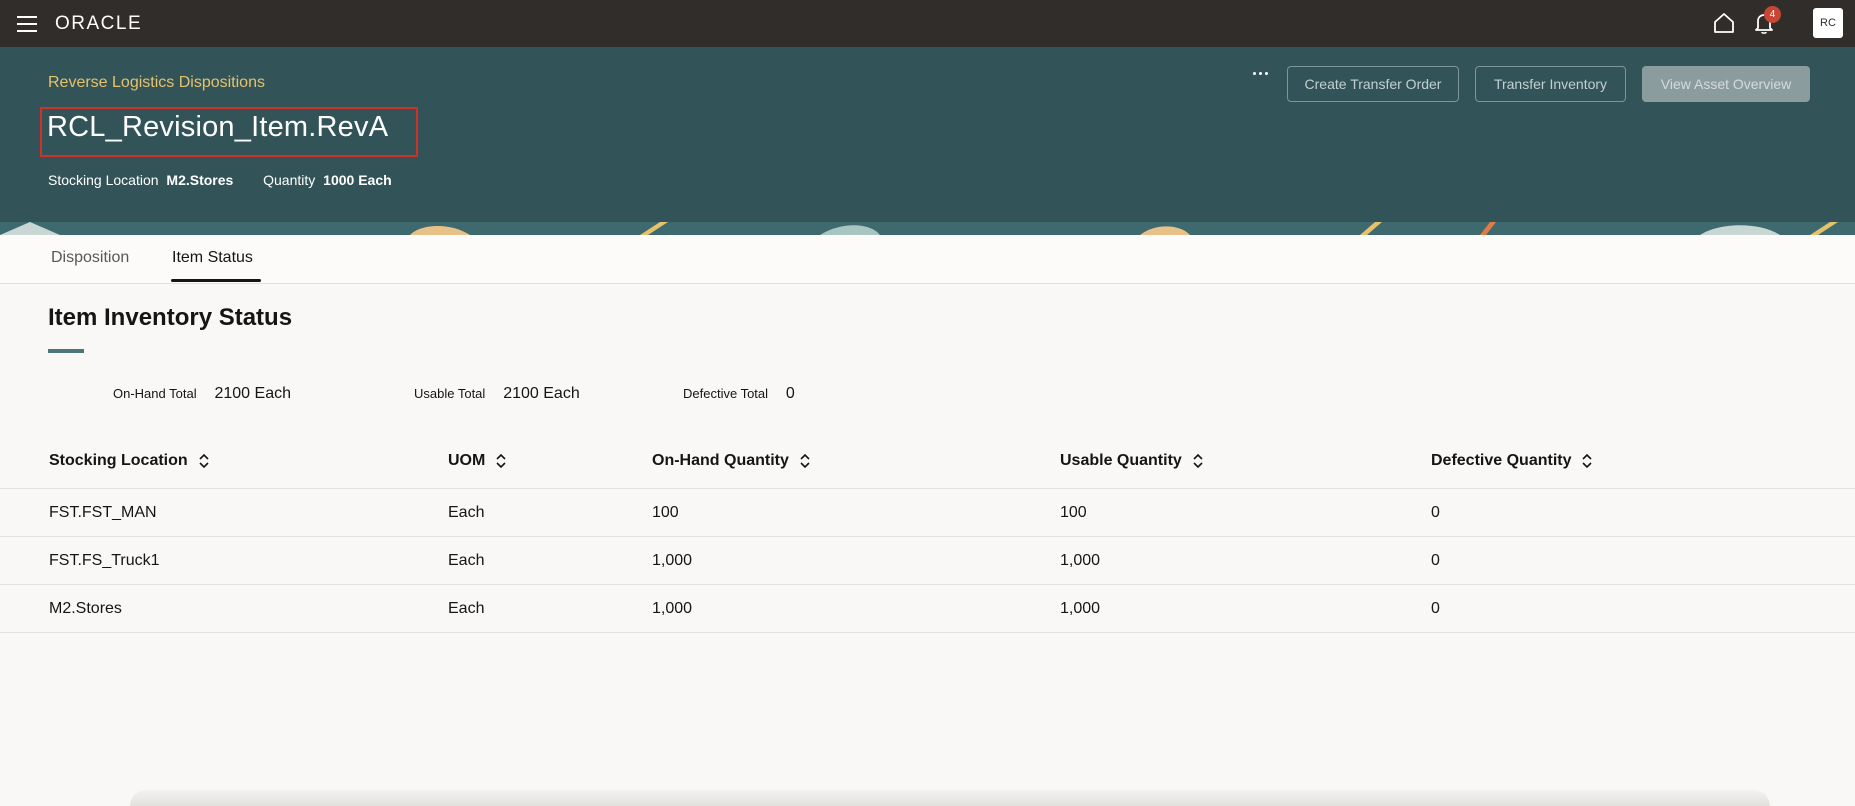 The height and width of the screenshot is (806, 1855). Describe the element at coordinates (90, 258) in the screenshot. I see `tab-disposition: Disposition` at that location.